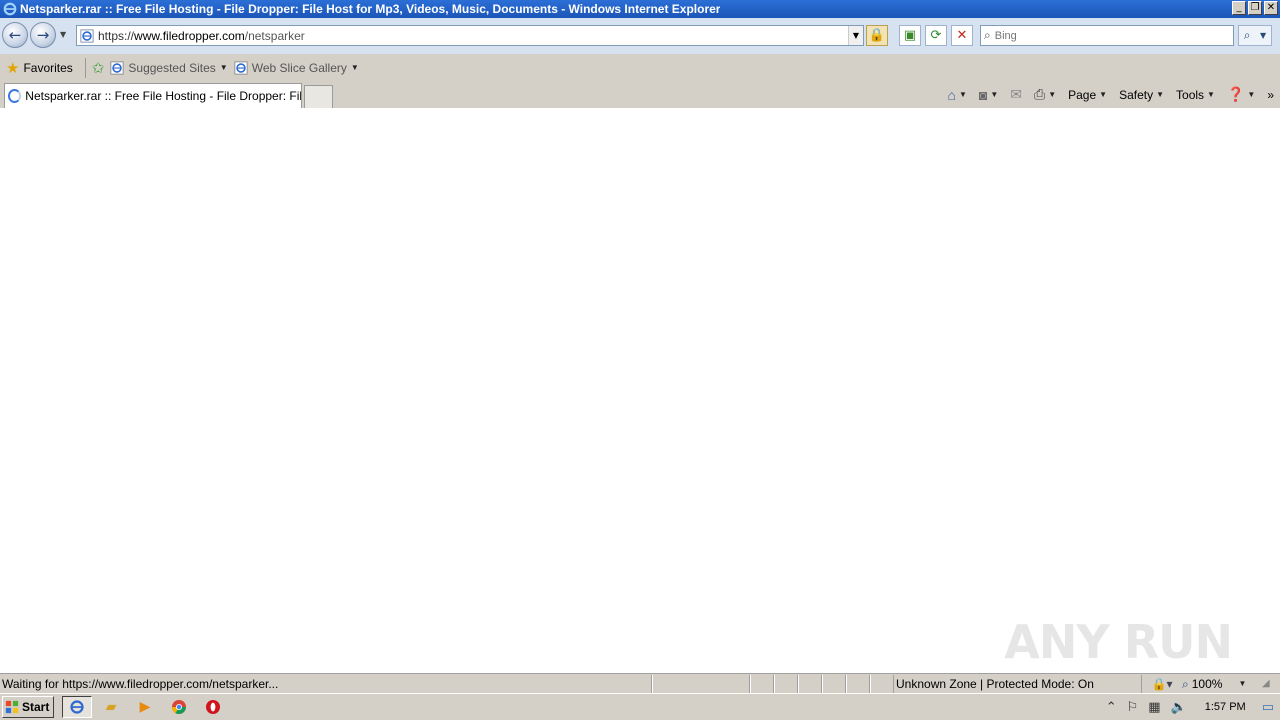 The width and height of the screenshot is (1280, 720). I want to click on chrome-icon, so click(179, 707).